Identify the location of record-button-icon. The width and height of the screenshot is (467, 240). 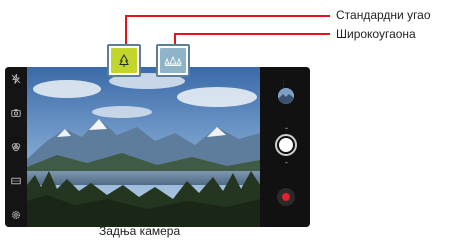
(286, 197).